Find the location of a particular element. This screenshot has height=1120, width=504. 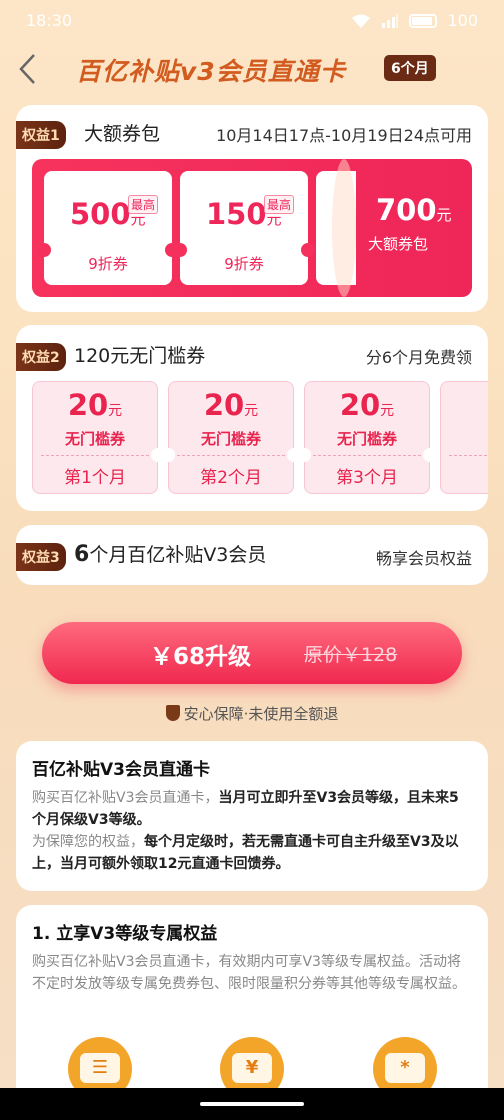

benefit-3-card: 权益3 6个月百亿补贴V3会员 畅享会员权益 is located at coordinates (252, 555).